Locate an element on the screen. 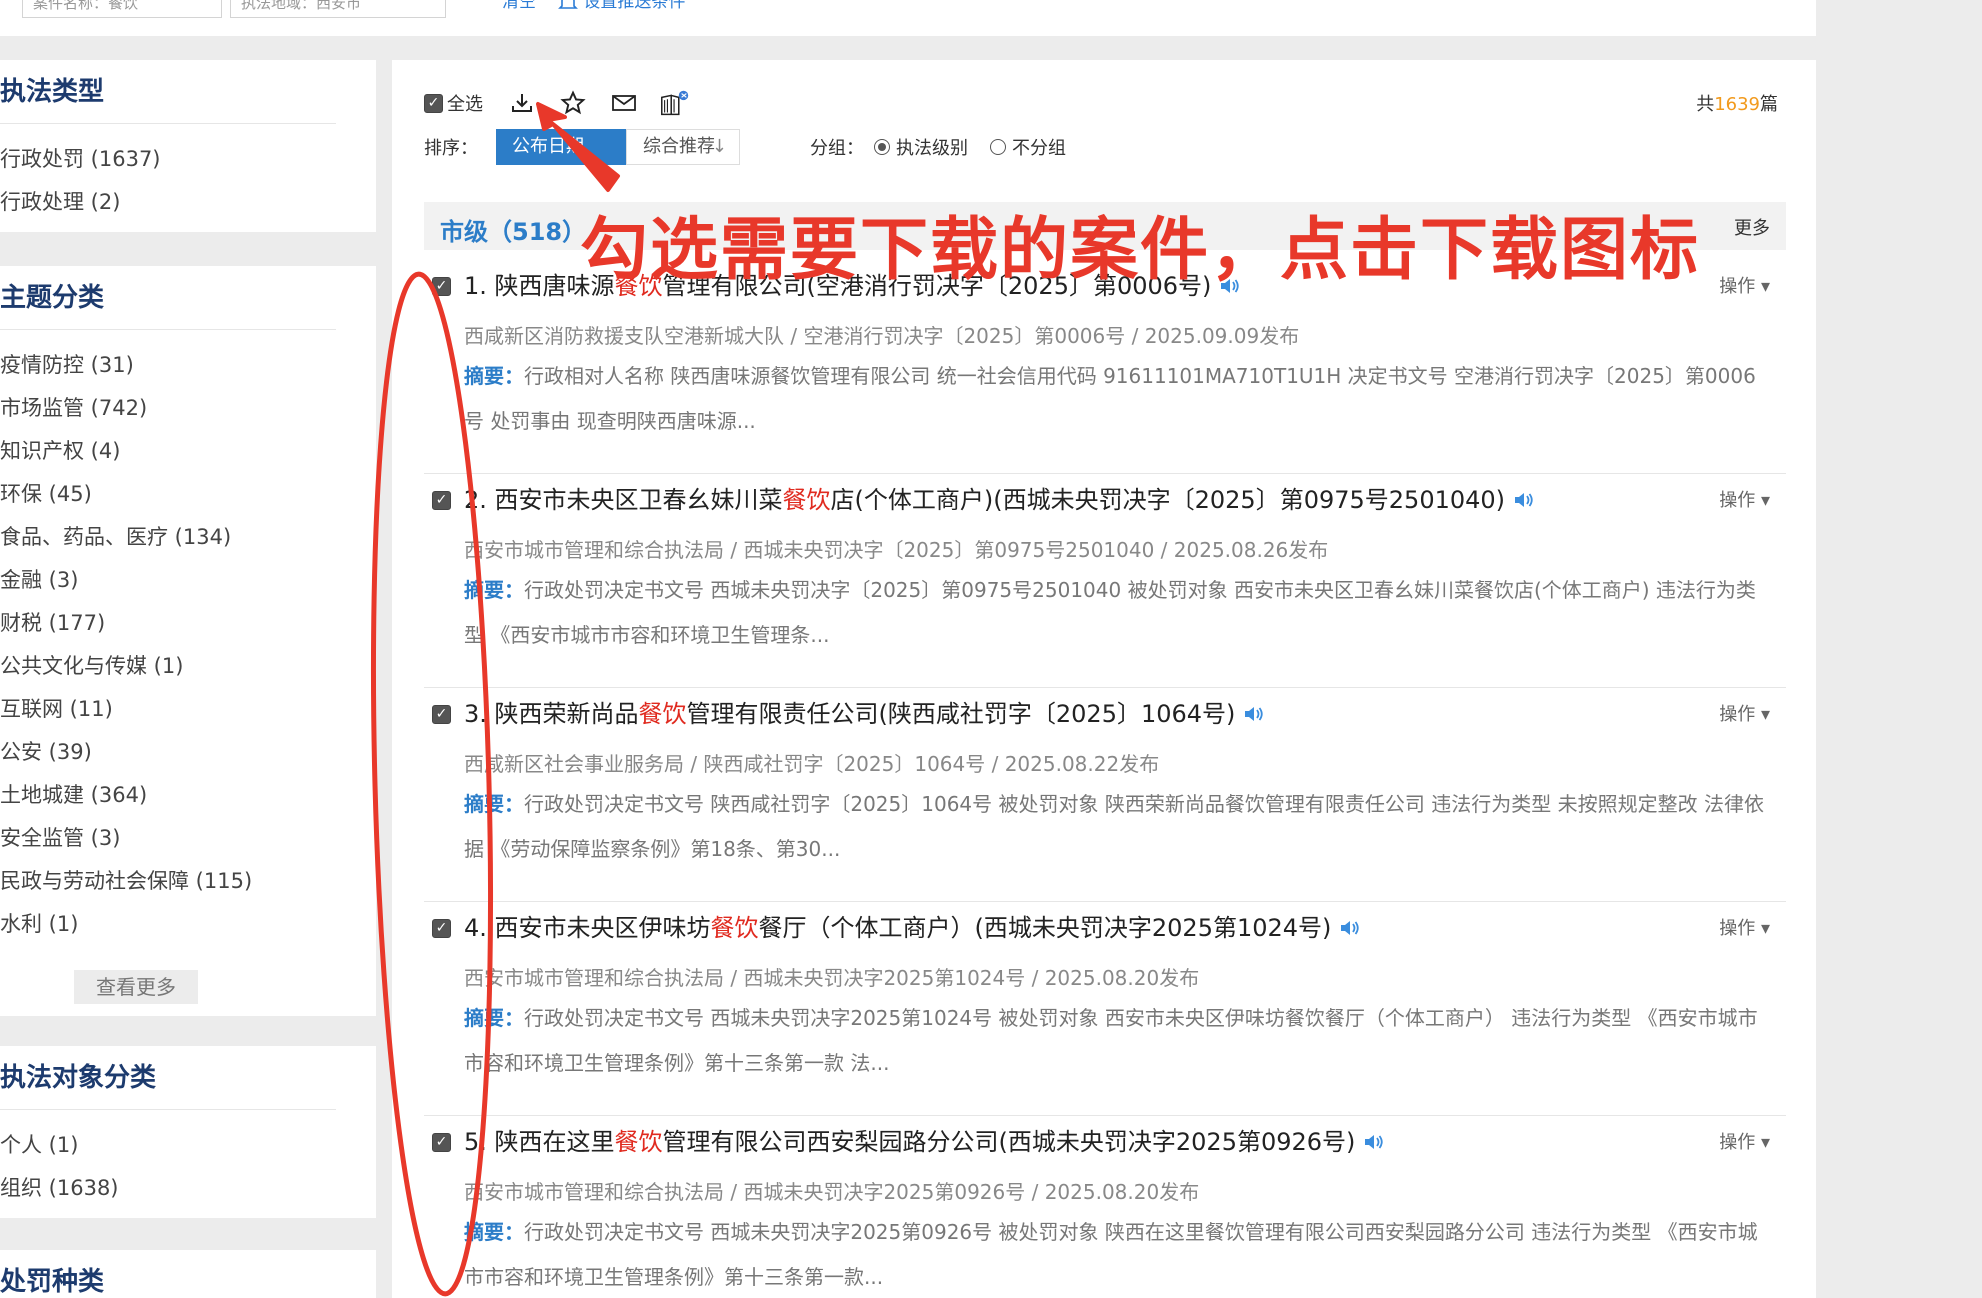 The height and width of the screenshot is (1298, 1982). target-item: 组织 (1638) is located at coordinates (188, 1188).